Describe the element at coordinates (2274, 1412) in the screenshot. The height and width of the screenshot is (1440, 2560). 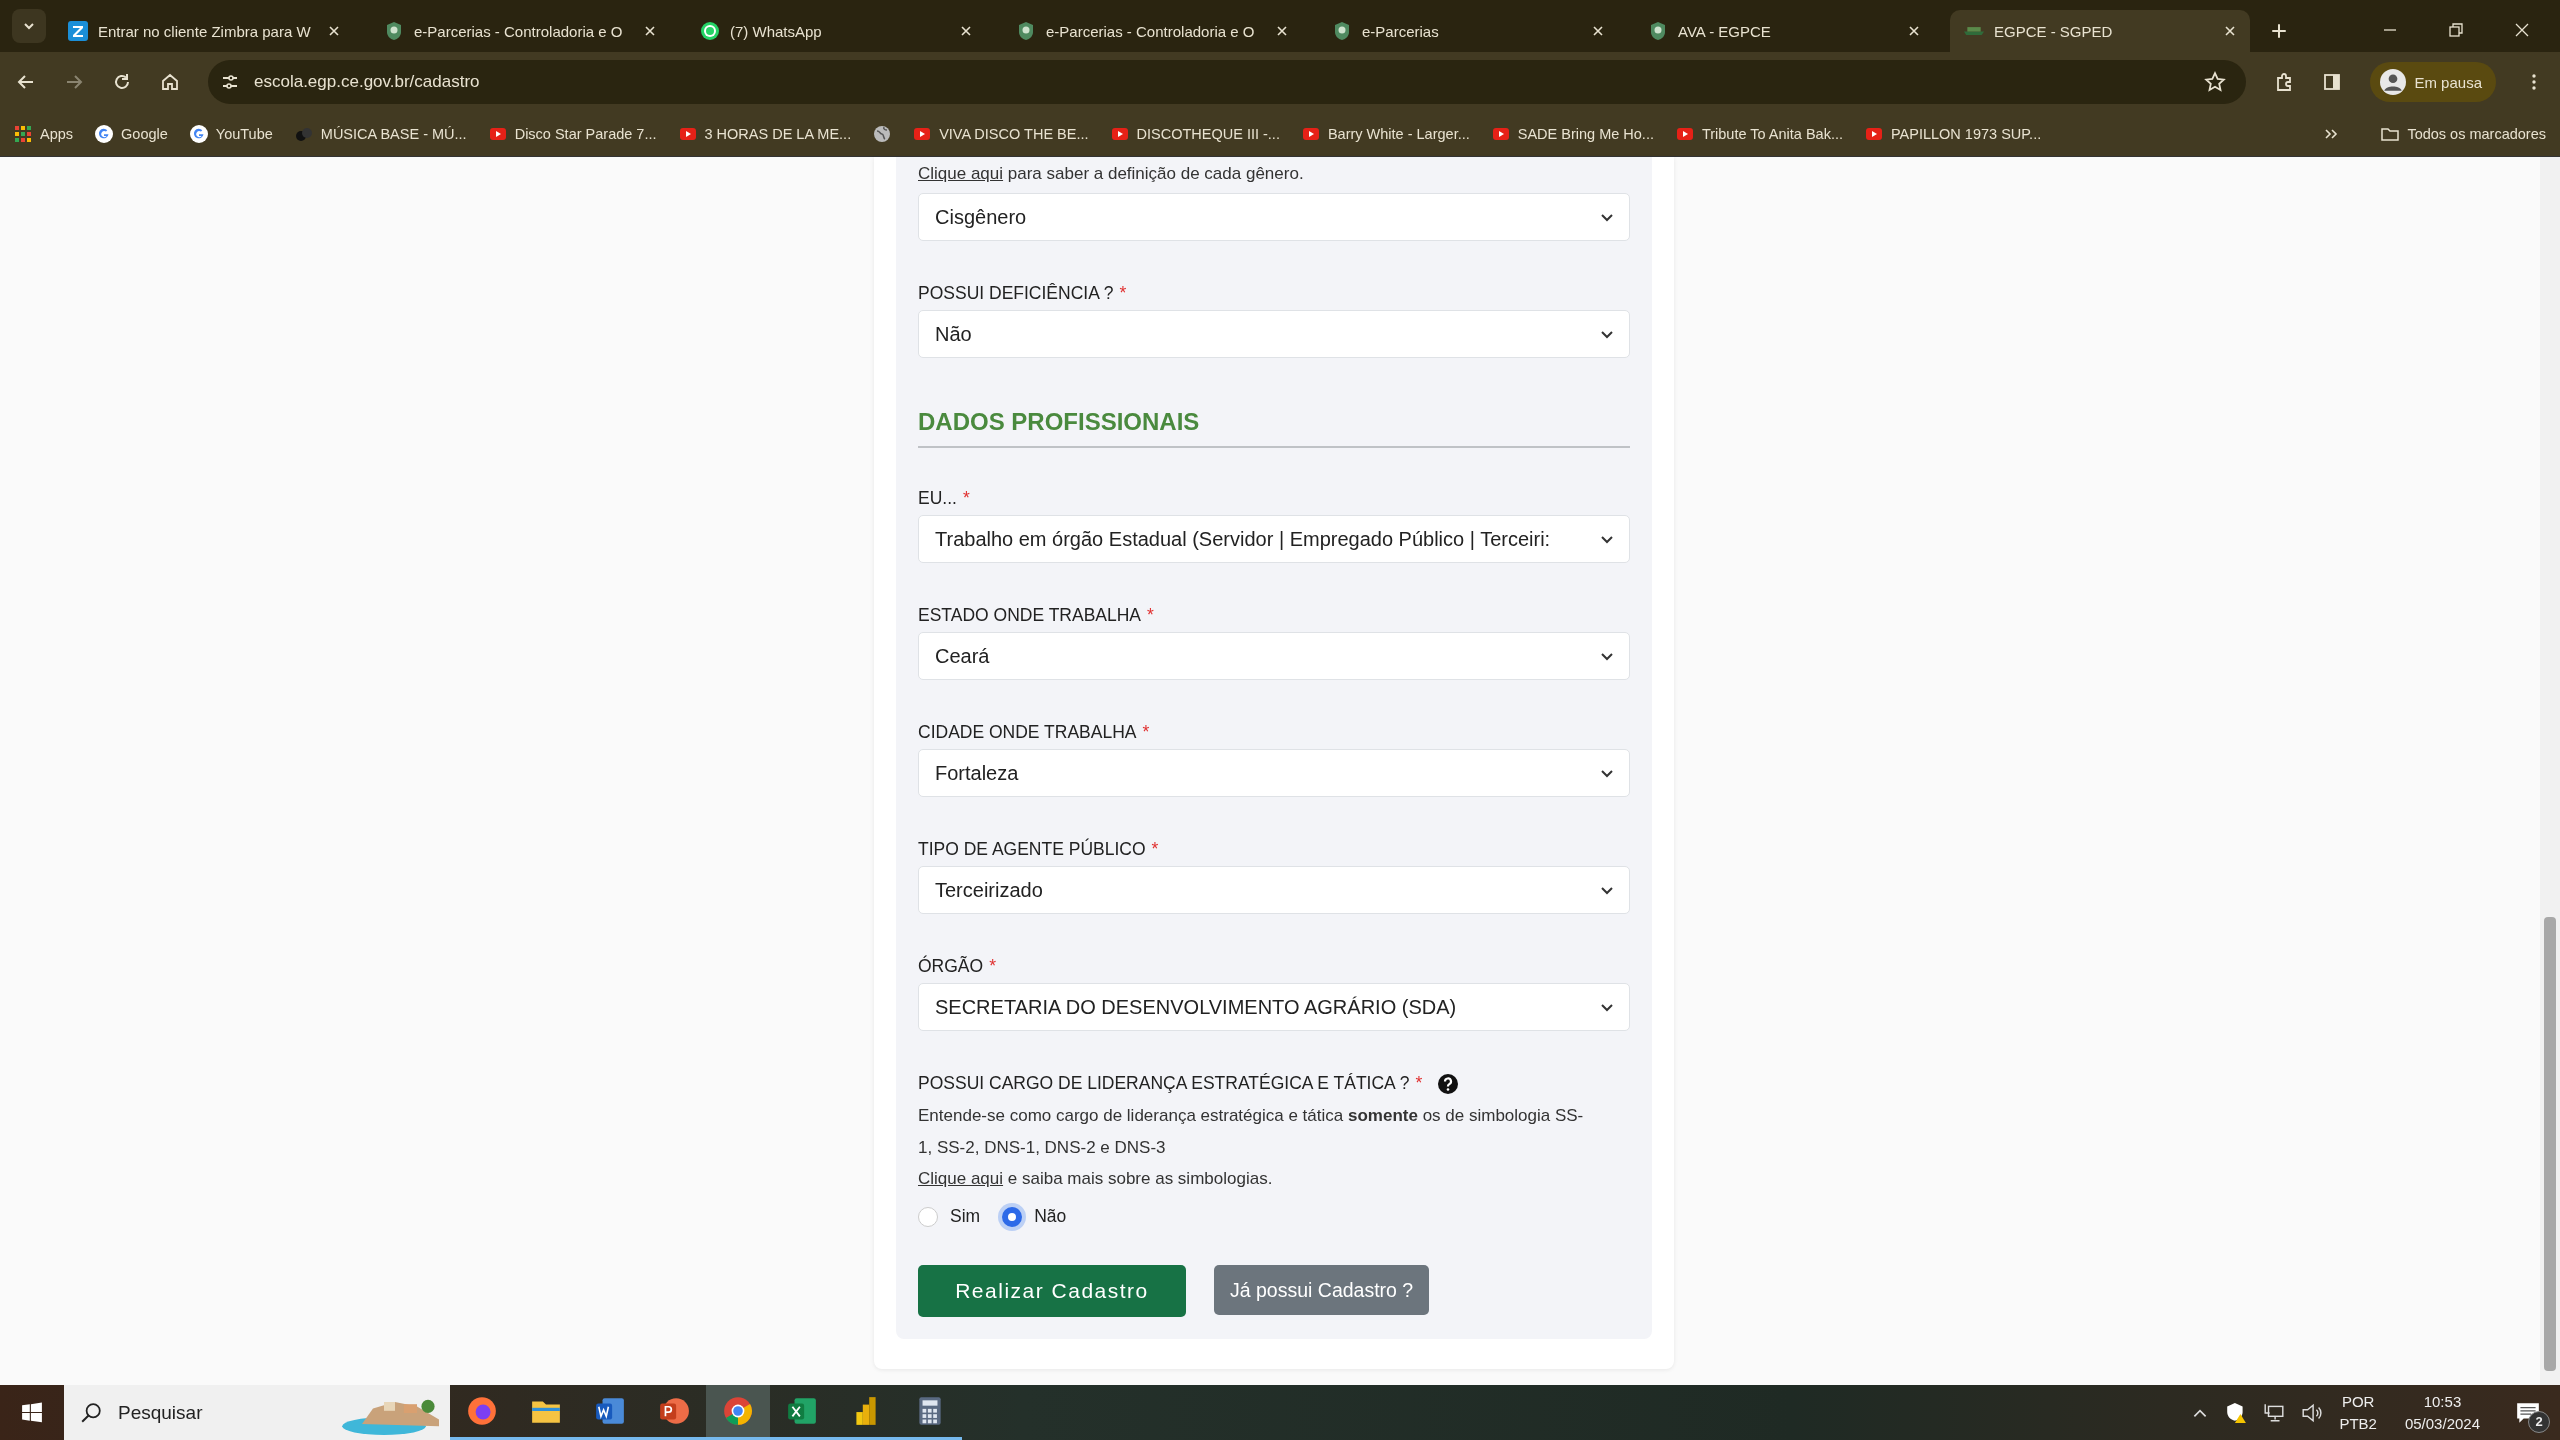
I see `network-icon` at that location.